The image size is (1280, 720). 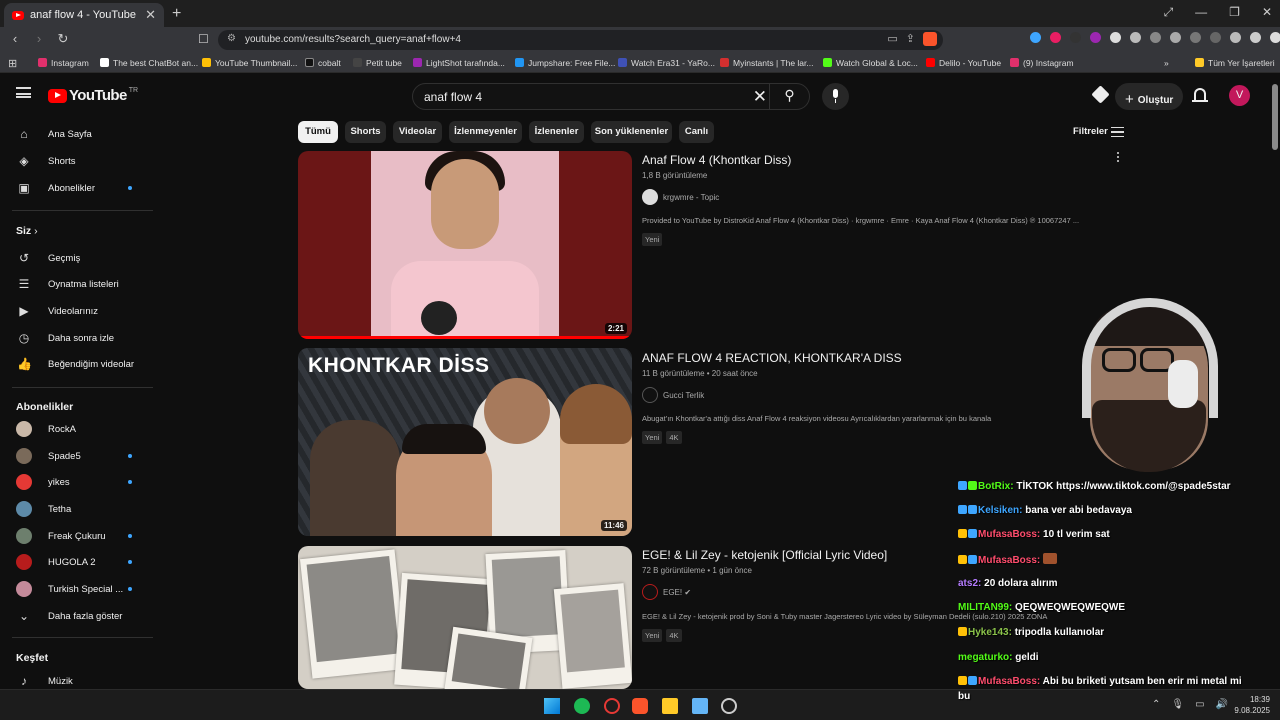 I want to click on channel-link: Gucci Terlik, so click(x=673, y=395).